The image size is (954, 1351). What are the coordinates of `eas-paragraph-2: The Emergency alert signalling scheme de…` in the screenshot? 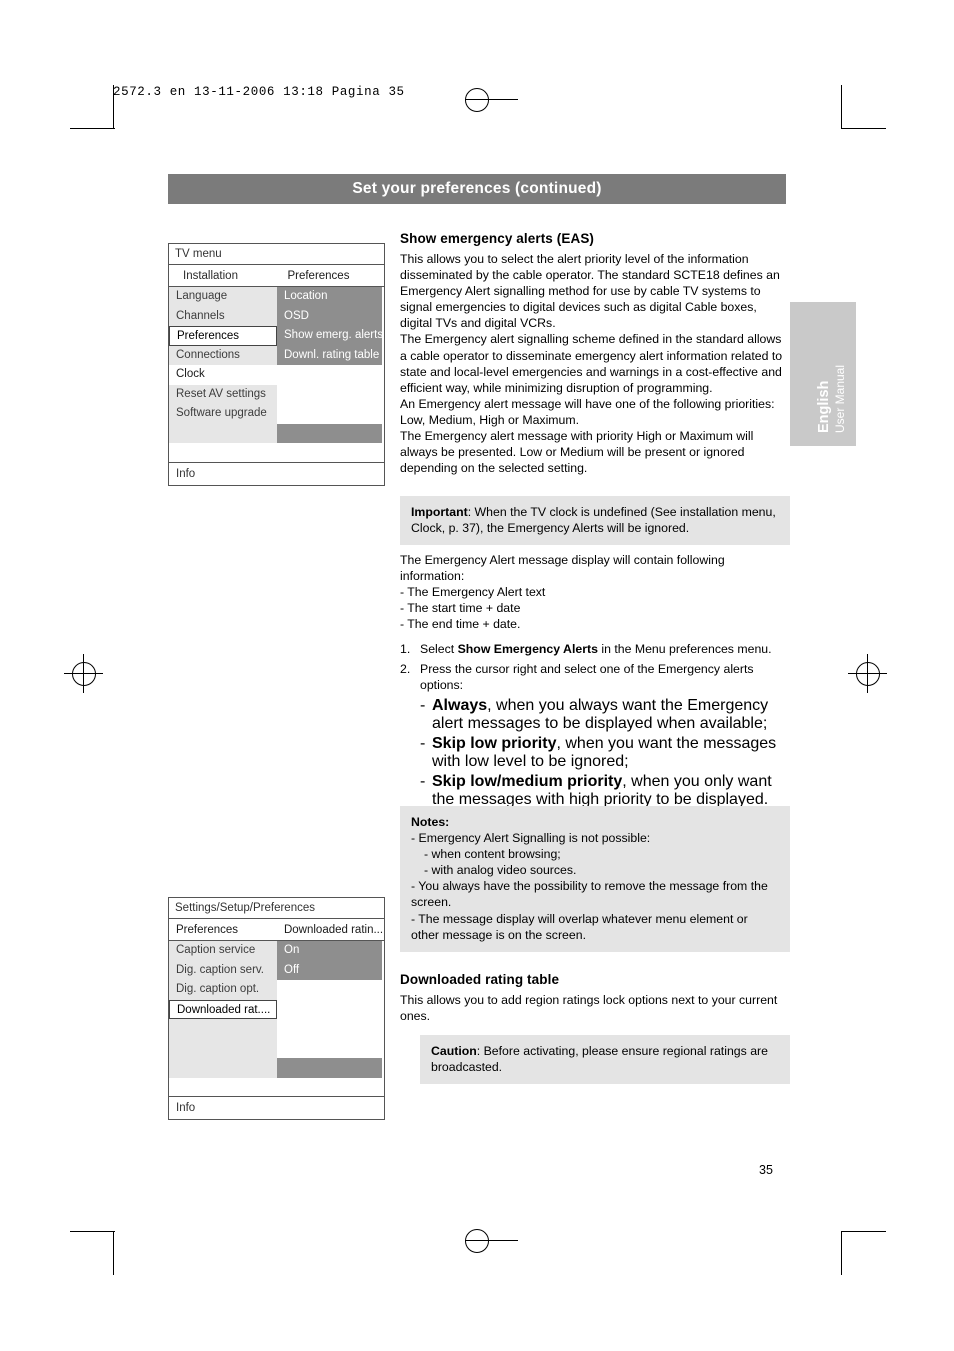 It's located at (591, 363).